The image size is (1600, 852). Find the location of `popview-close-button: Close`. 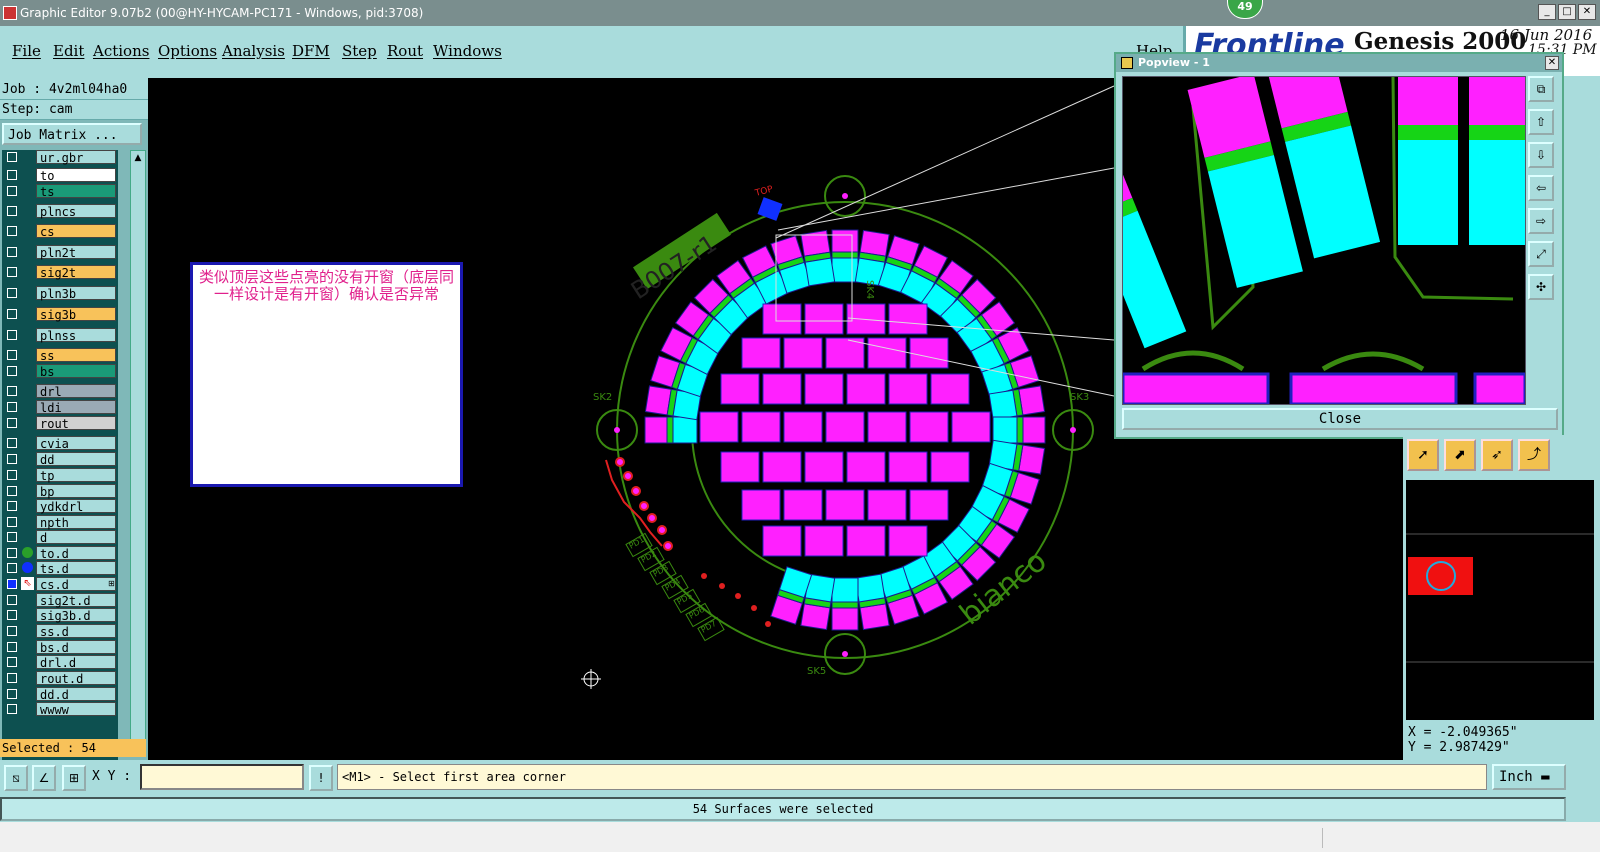

popview-close-button: Close is located at coordinates (1340, 419).